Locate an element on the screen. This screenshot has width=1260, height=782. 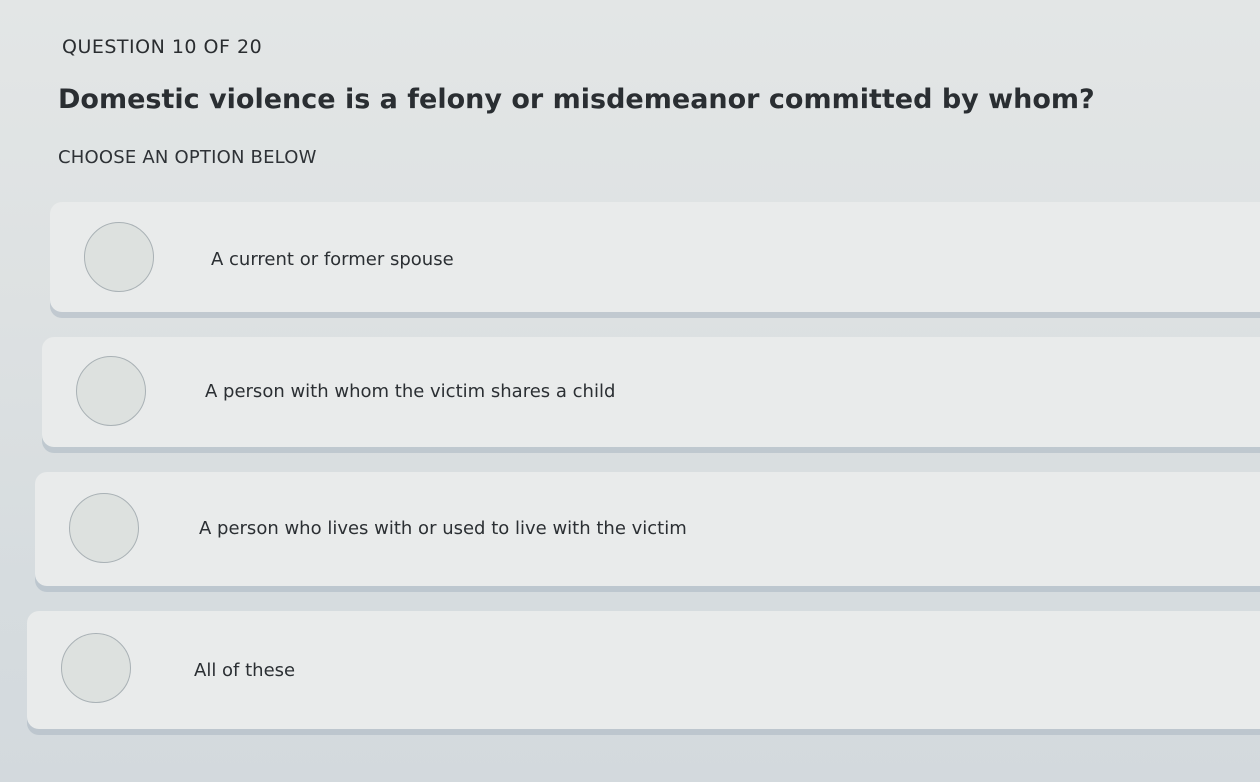
answer-option-1: A current or former spouse is located at coordinates (655, 257).